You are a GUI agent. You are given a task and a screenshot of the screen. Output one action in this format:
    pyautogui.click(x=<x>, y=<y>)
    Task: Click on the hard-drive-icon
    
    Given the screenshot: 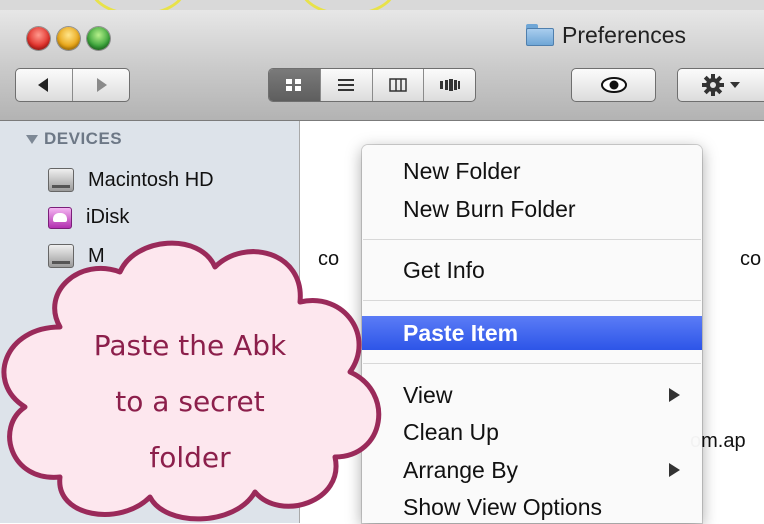 What is the action you would take?
    pyautogui.click(x=61, y=180)
    